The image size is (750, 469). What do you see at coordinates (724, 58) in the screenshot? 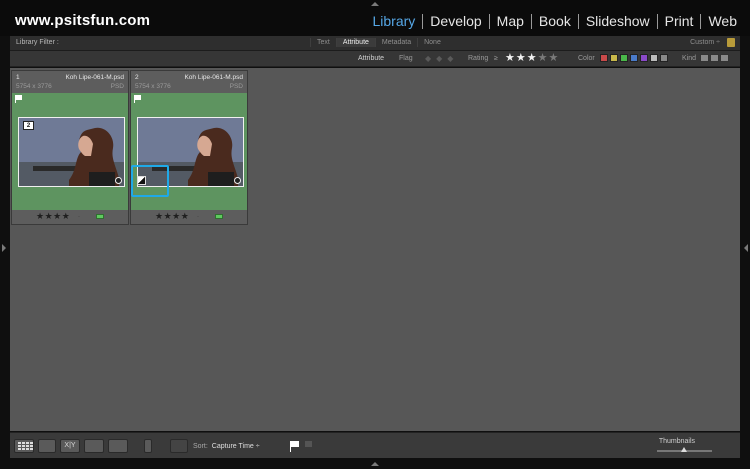
I see `kind-video-icon` at bounding box center [724, 58].